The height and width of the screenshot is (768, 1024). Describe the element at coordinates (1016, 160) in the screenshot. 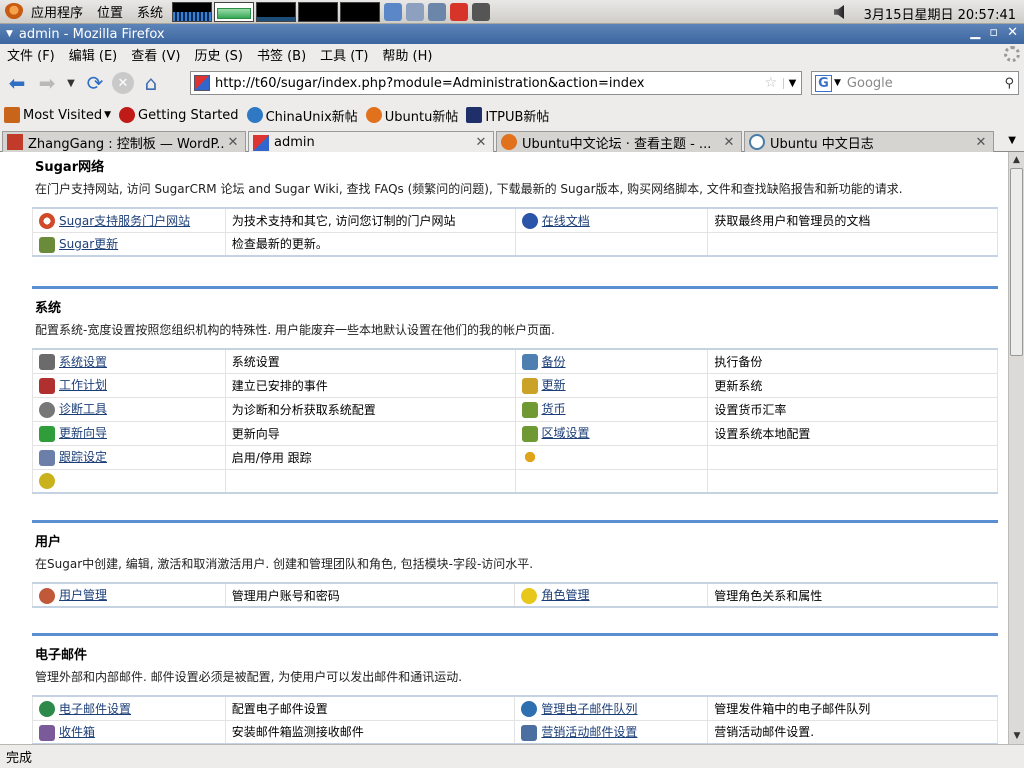

I see `scroll-up-icon: ▲` at that location.